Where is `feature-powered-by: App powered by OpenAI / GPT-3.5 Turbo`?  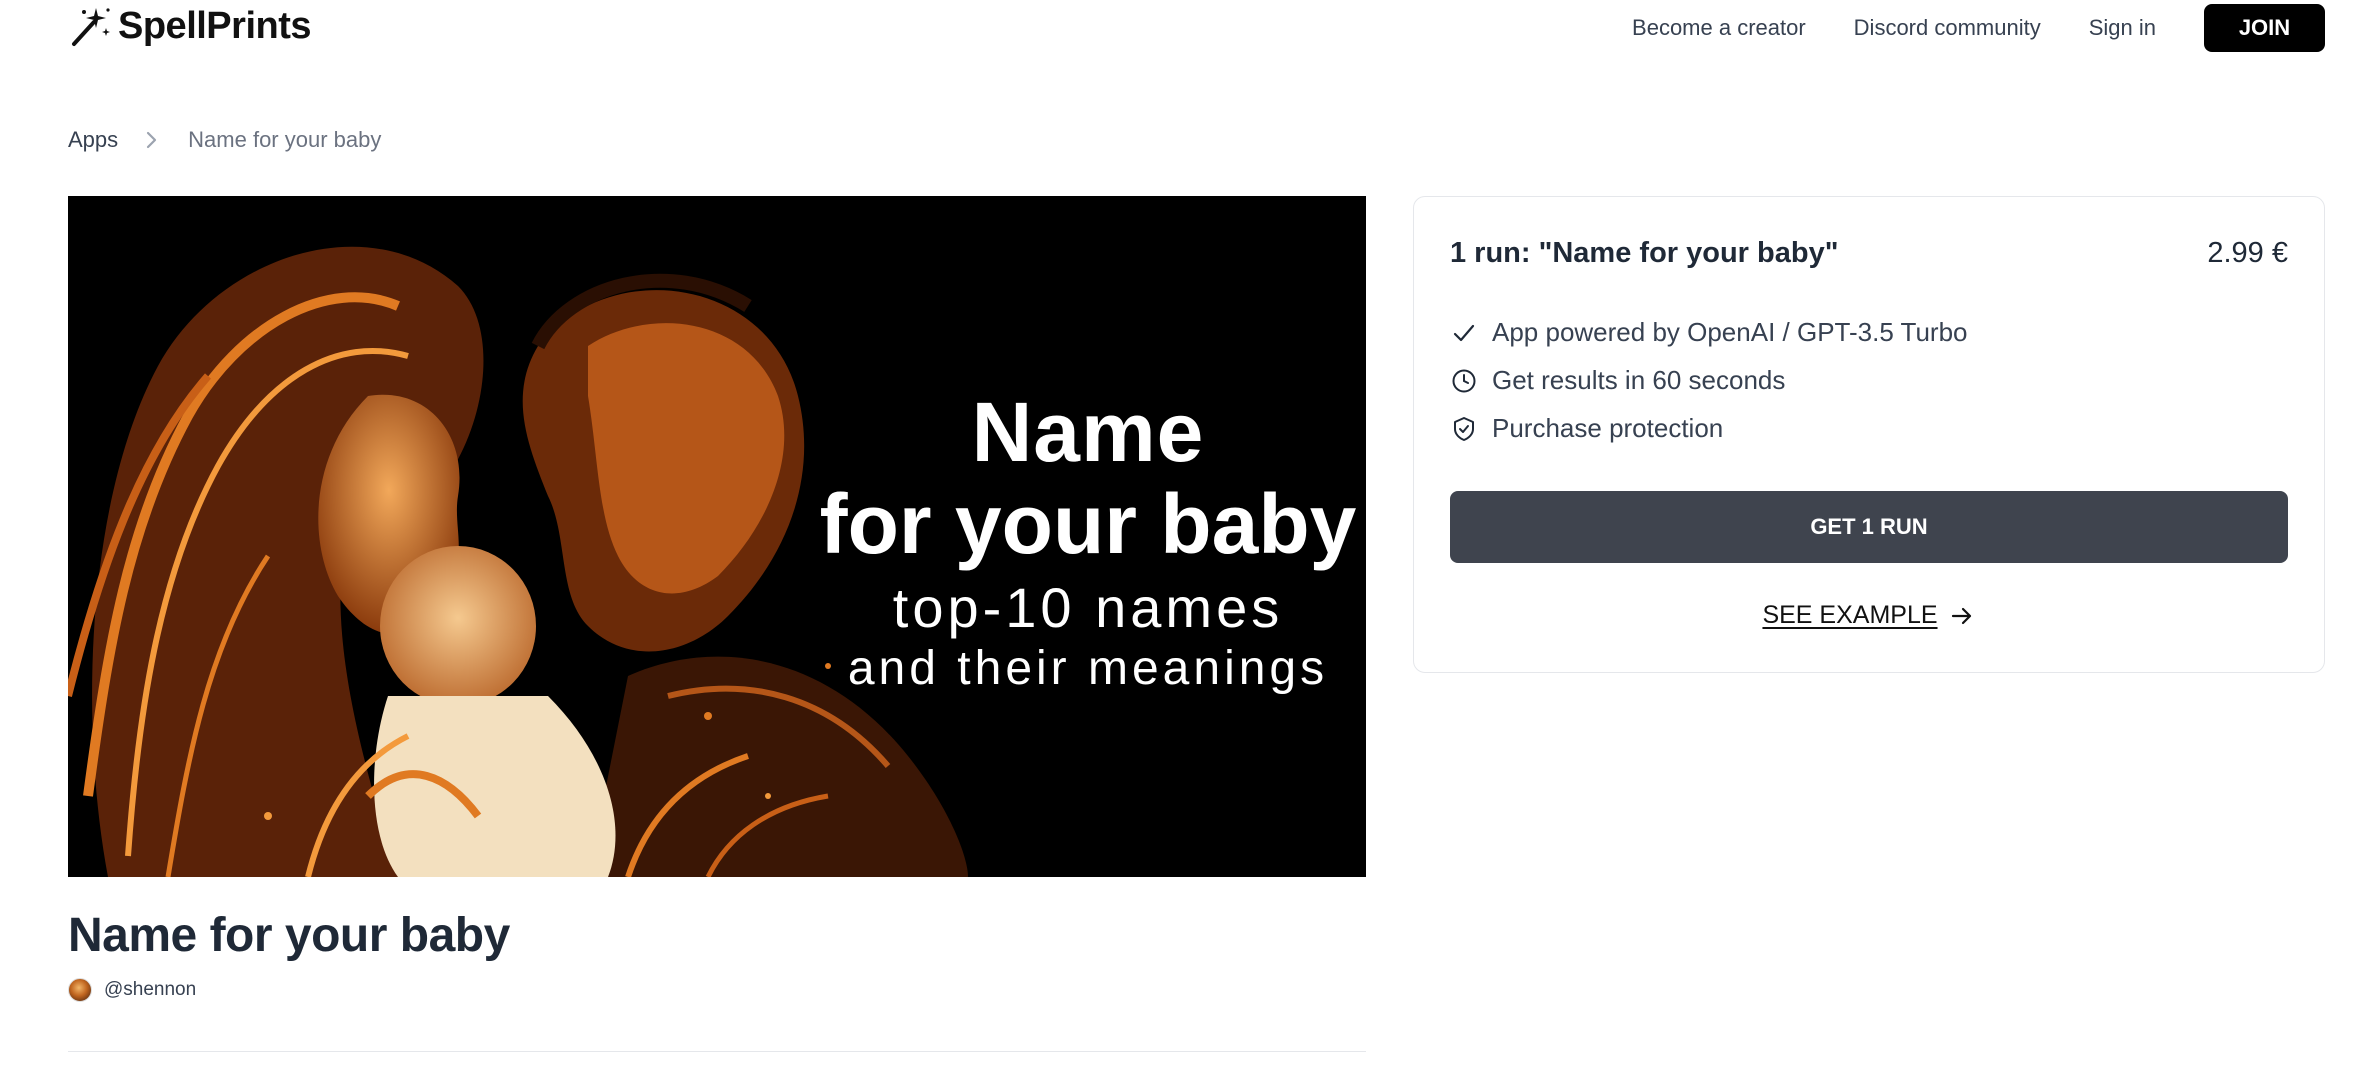
feature-powered-by: App powered by OpenAI / GPT-3.5 Turbo is located at coordinates (1709, 332).